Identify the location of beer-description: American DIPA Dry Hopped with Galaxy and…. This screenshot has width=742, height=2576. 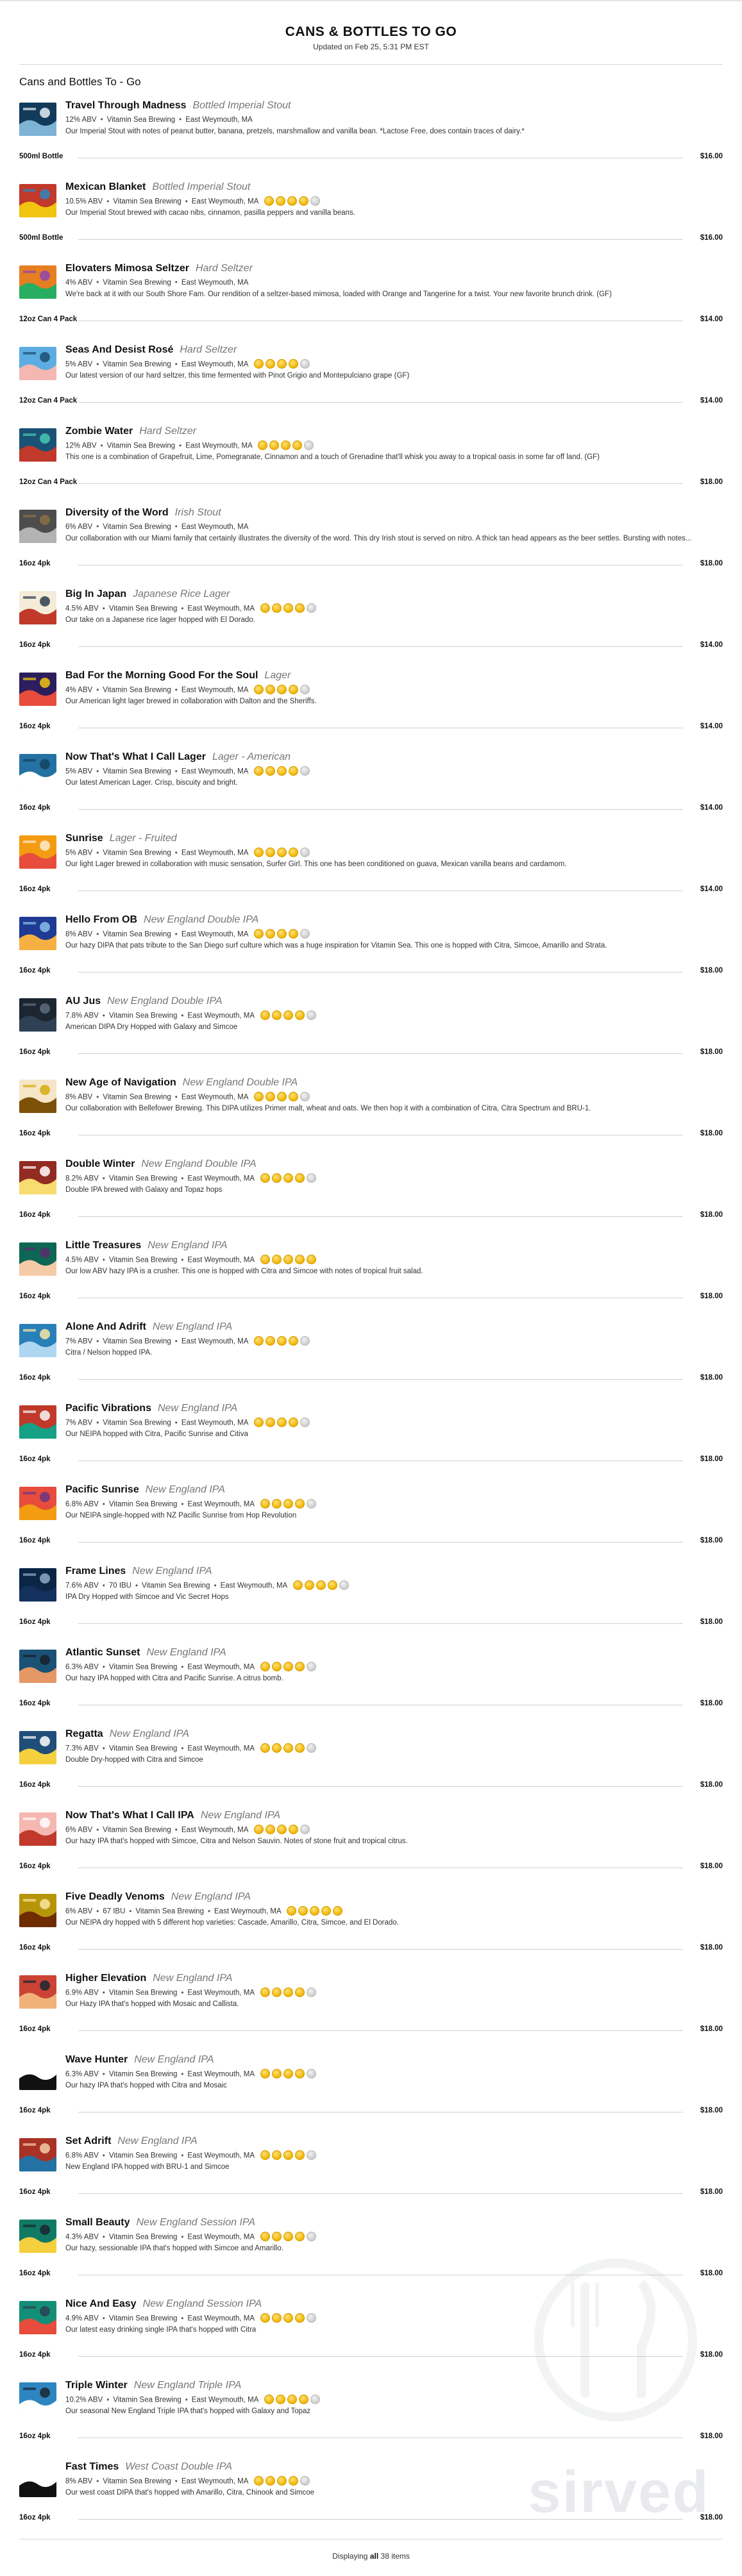
(151, 1027).